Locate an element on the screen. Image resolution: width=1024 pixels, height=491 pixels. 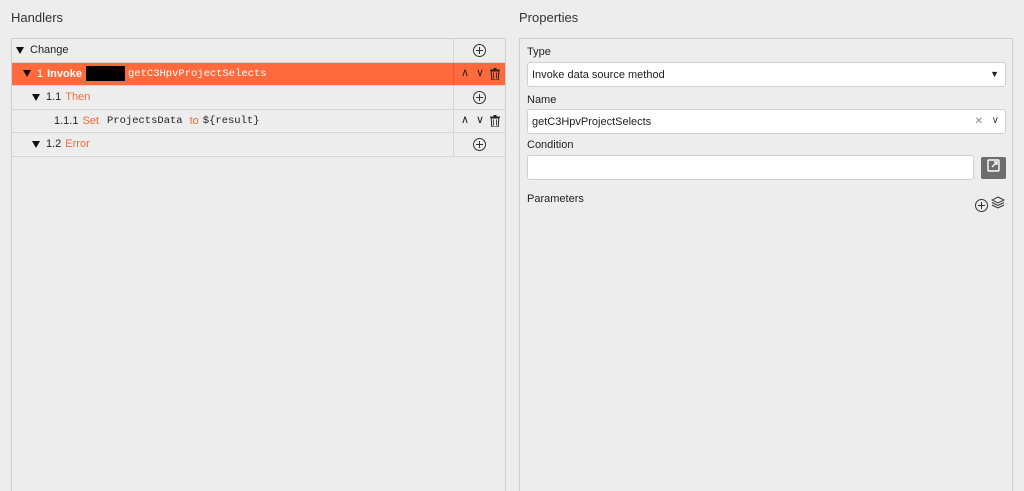
step-number: 1 is located at coordinates (40, 73).